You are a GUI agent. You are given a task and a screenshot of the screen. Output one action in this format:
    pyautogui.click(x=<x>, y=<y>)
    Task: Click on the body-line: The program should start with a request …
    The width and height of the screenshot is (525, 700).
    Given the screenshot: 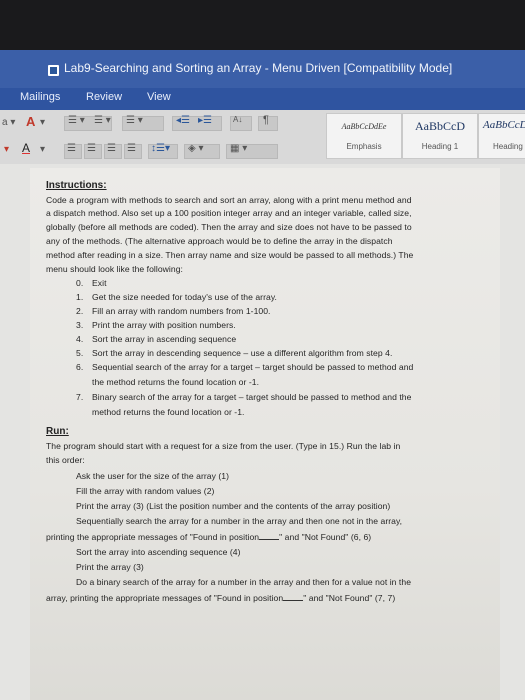 What is the action you would take?
    pyautogui.click(x=223, y=446)
    